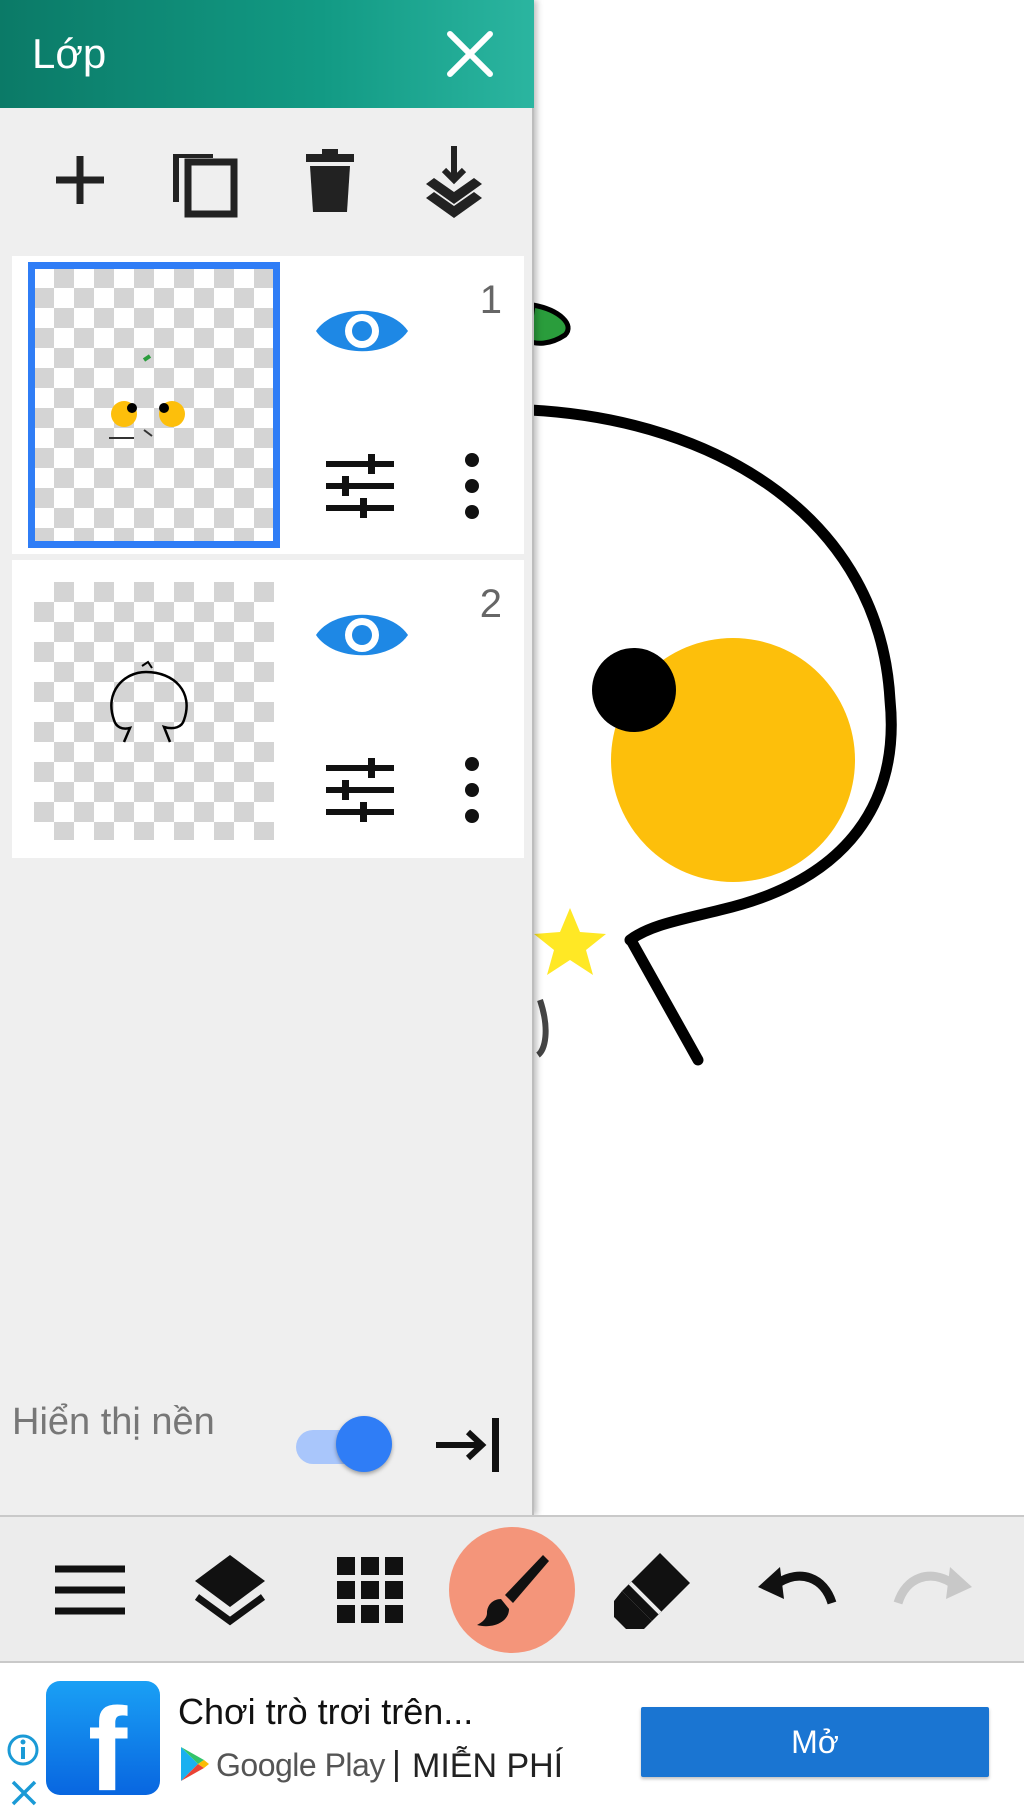  What do you see at coordinates (113, 1422) in the screenshot?
I see `show-background-label: Hiển thị nền` at bounding box center [113, 1422].